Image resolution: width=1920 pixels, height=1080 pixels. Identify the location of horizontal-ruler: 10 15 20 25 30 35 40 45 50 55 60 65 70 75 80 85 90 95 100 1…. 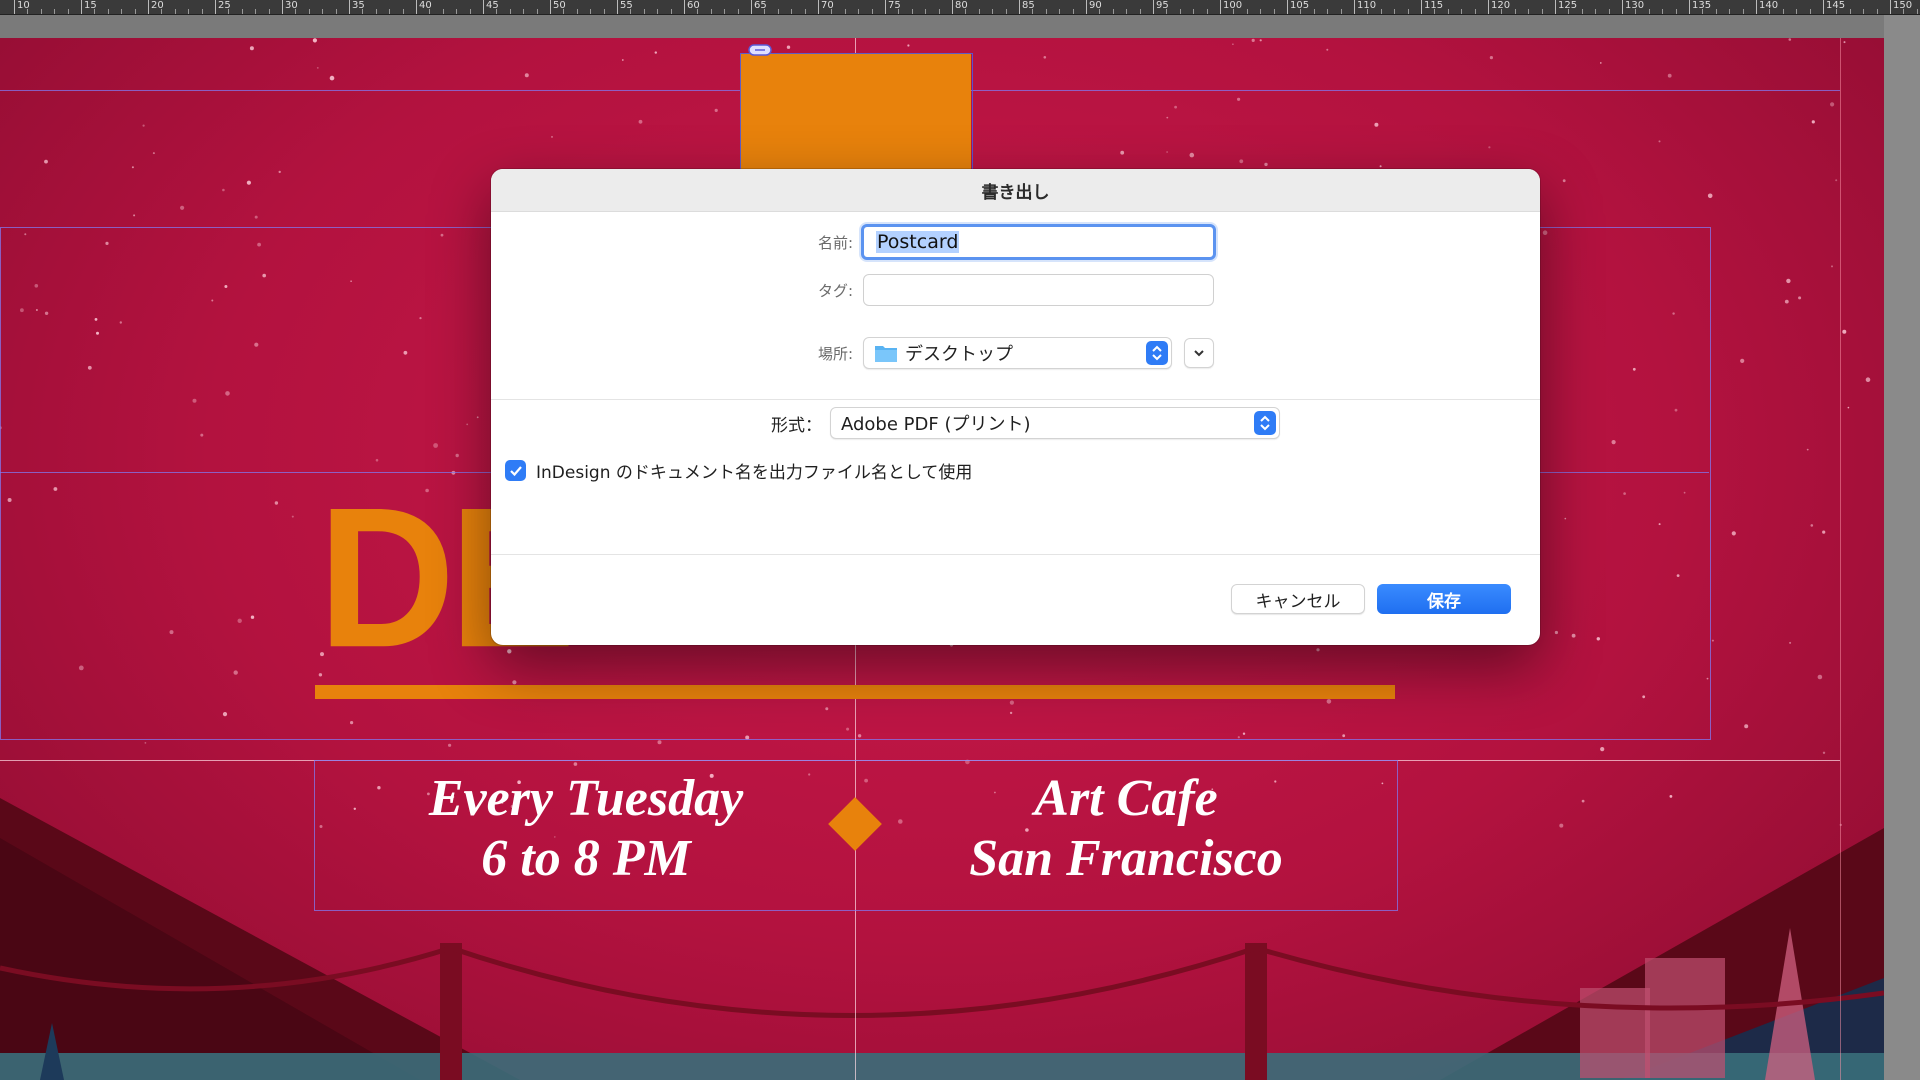
(960, 7).